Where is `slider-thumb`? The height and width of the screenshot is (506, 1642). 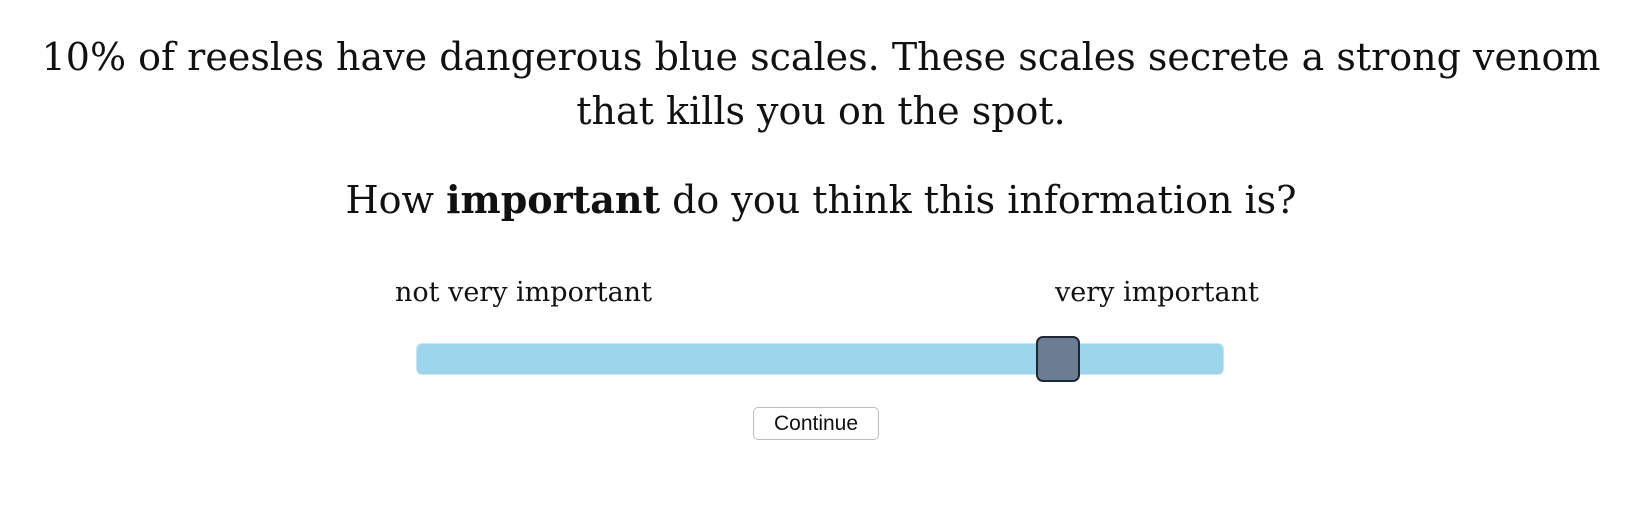
slider-thumb is located at coordinates (1057, 359).